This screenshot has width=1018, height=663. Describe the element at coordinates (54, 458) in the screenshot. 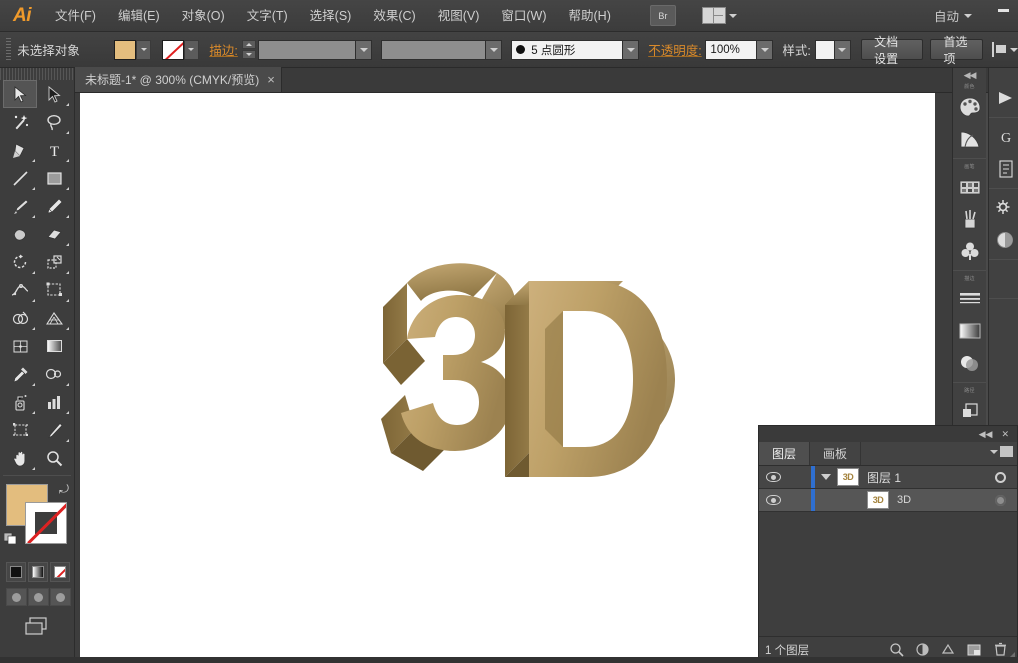

I see `zoom-tool` at that location.